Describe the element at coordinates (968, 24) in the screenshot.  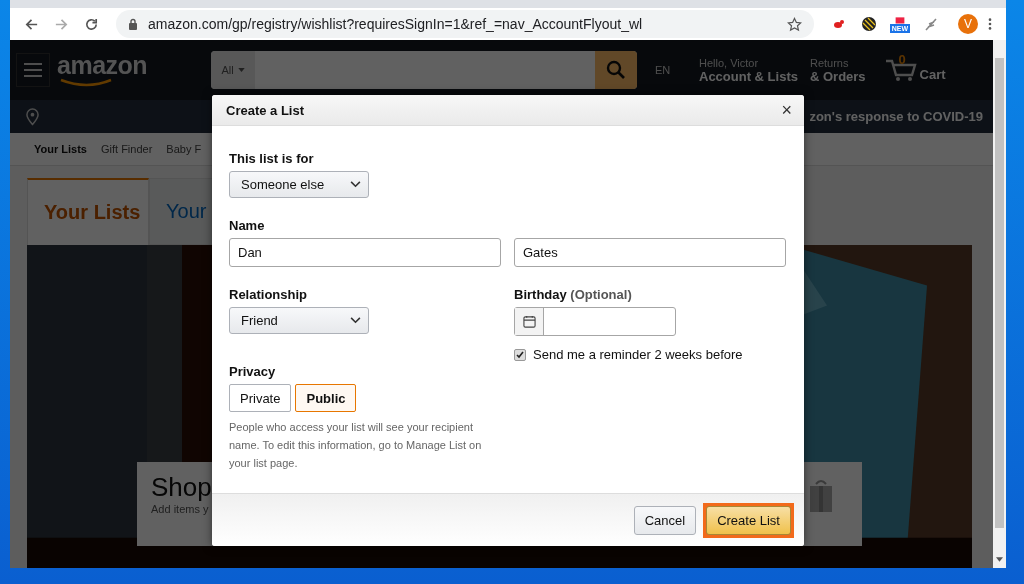
I see `profile-avatar: V` at that location.